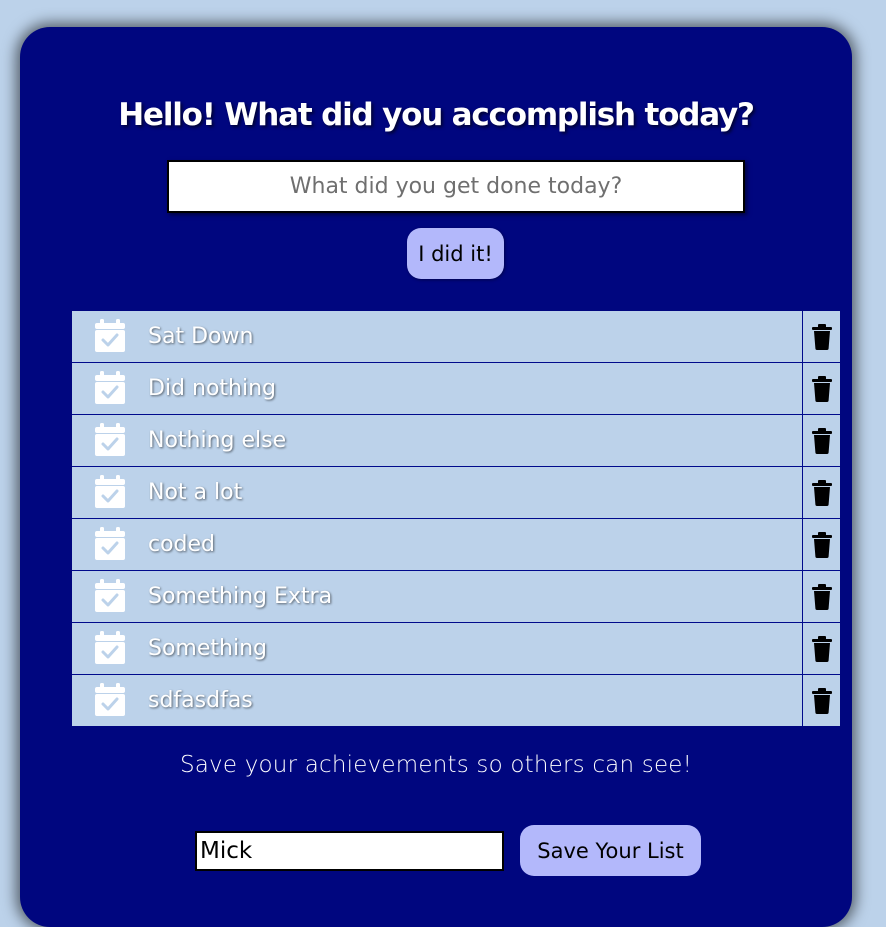  Describe the element at coordinates (200, 700) in the screenshot. I see `list-item-label: sdfasdfas` at that location.